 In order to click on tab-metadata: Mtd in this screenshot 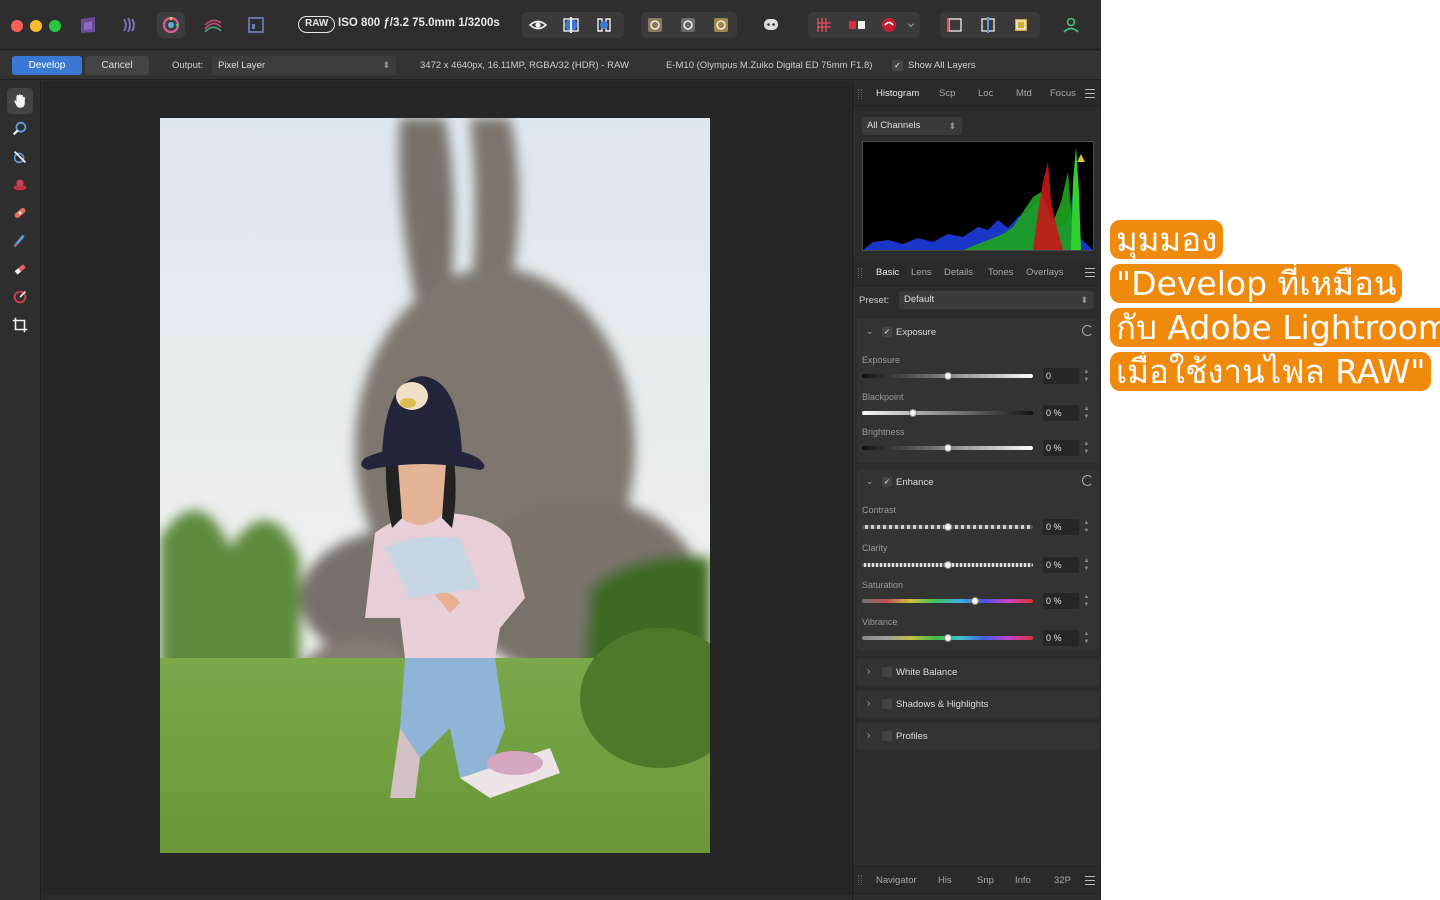, I will do `click(1024, 93)`.